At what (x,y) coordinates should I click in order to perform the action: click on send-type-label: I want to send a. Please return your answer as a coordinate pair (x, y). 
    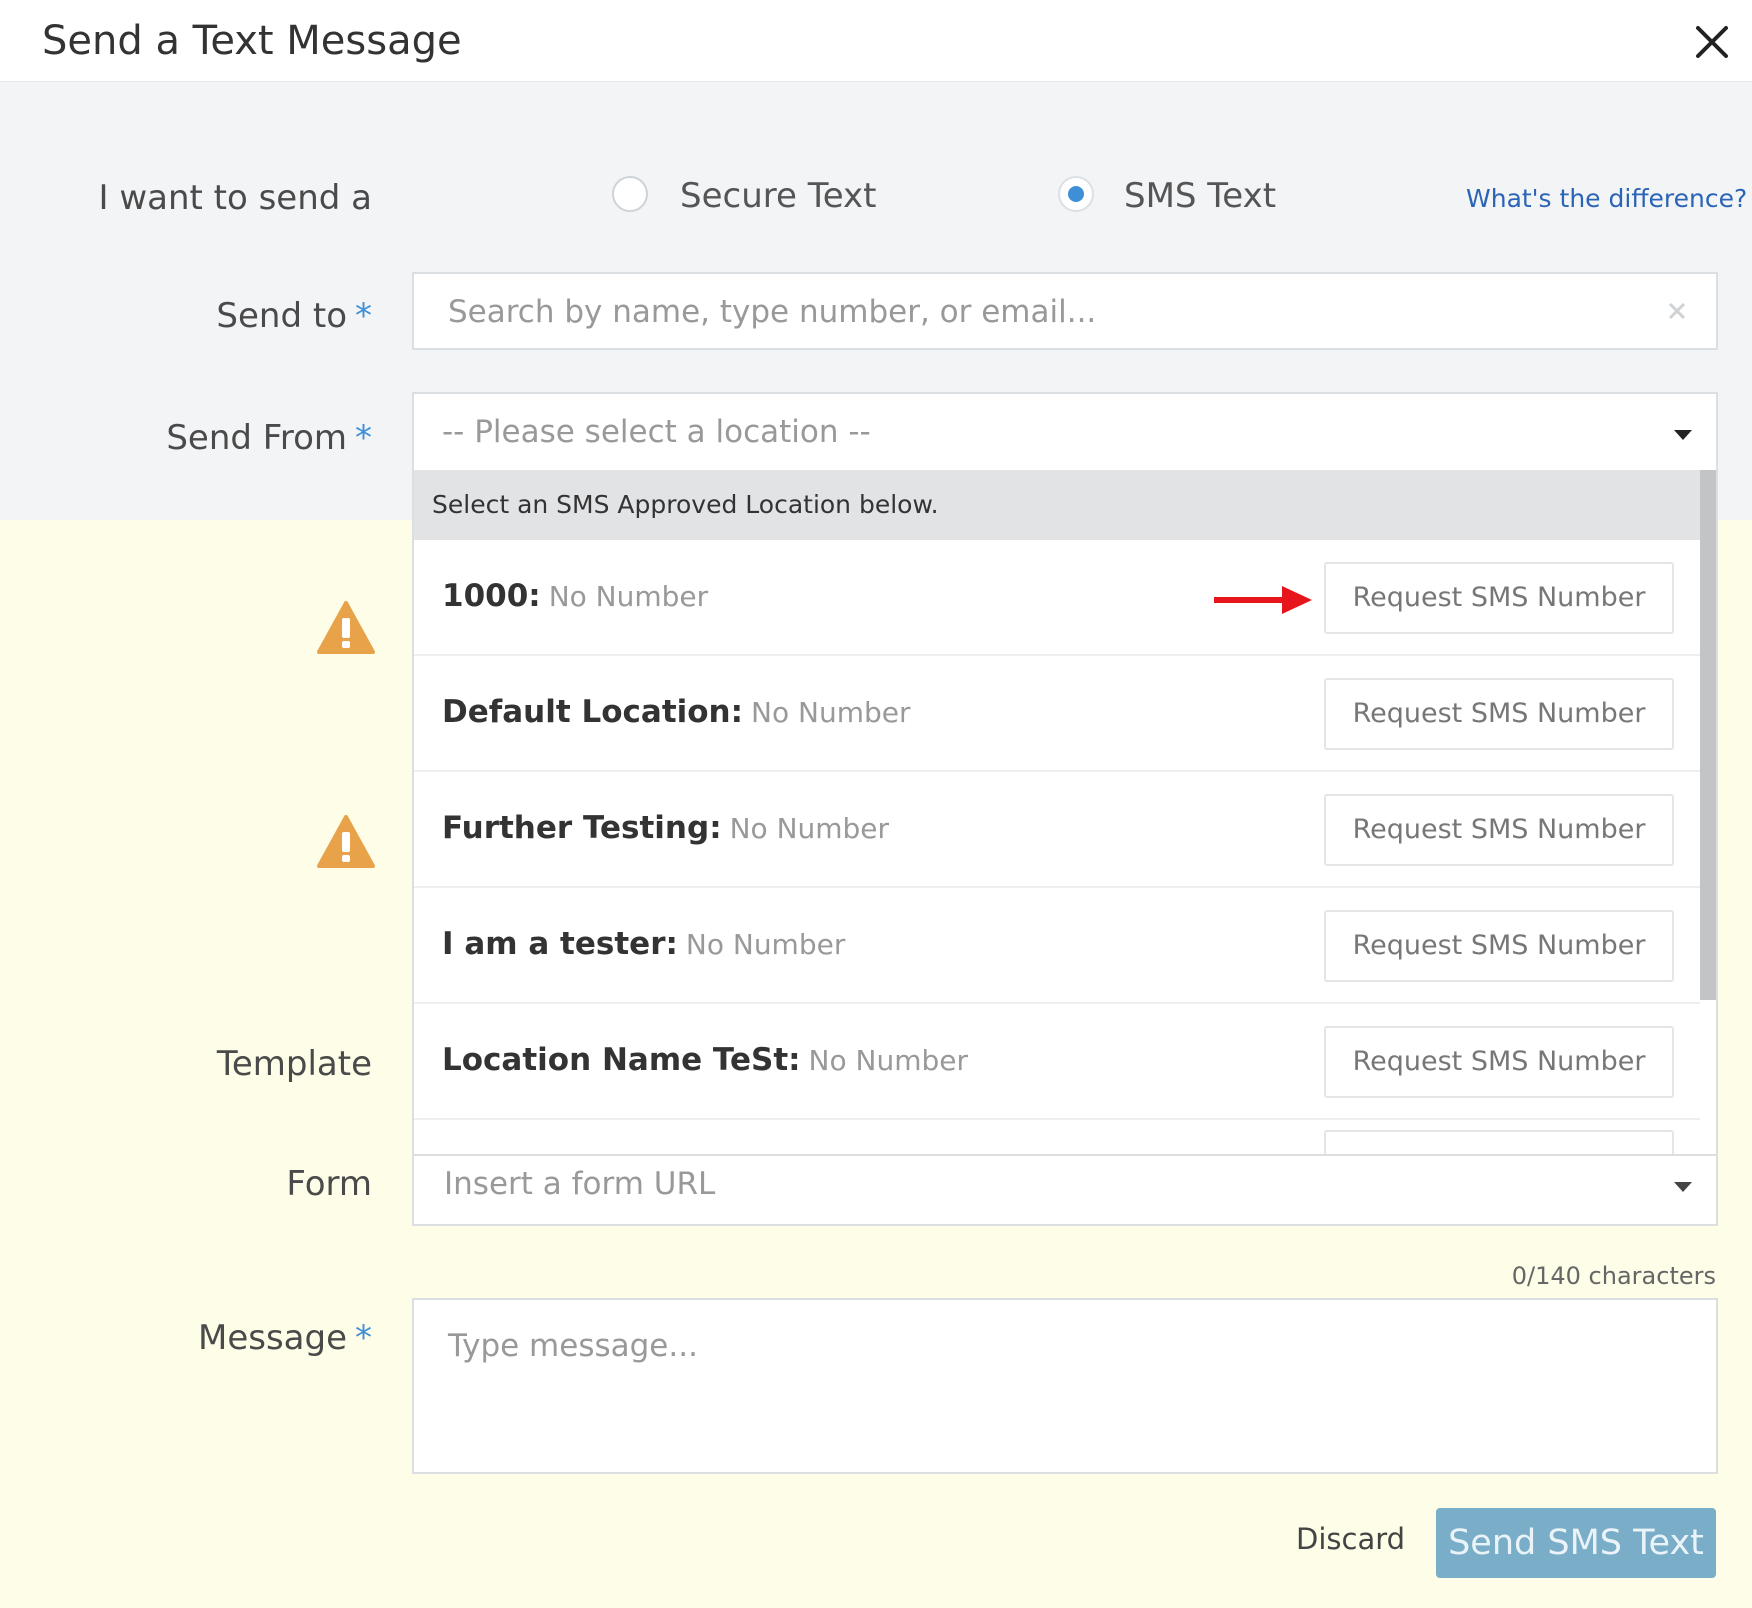
    Looking at the image, I should click on (235, 198).